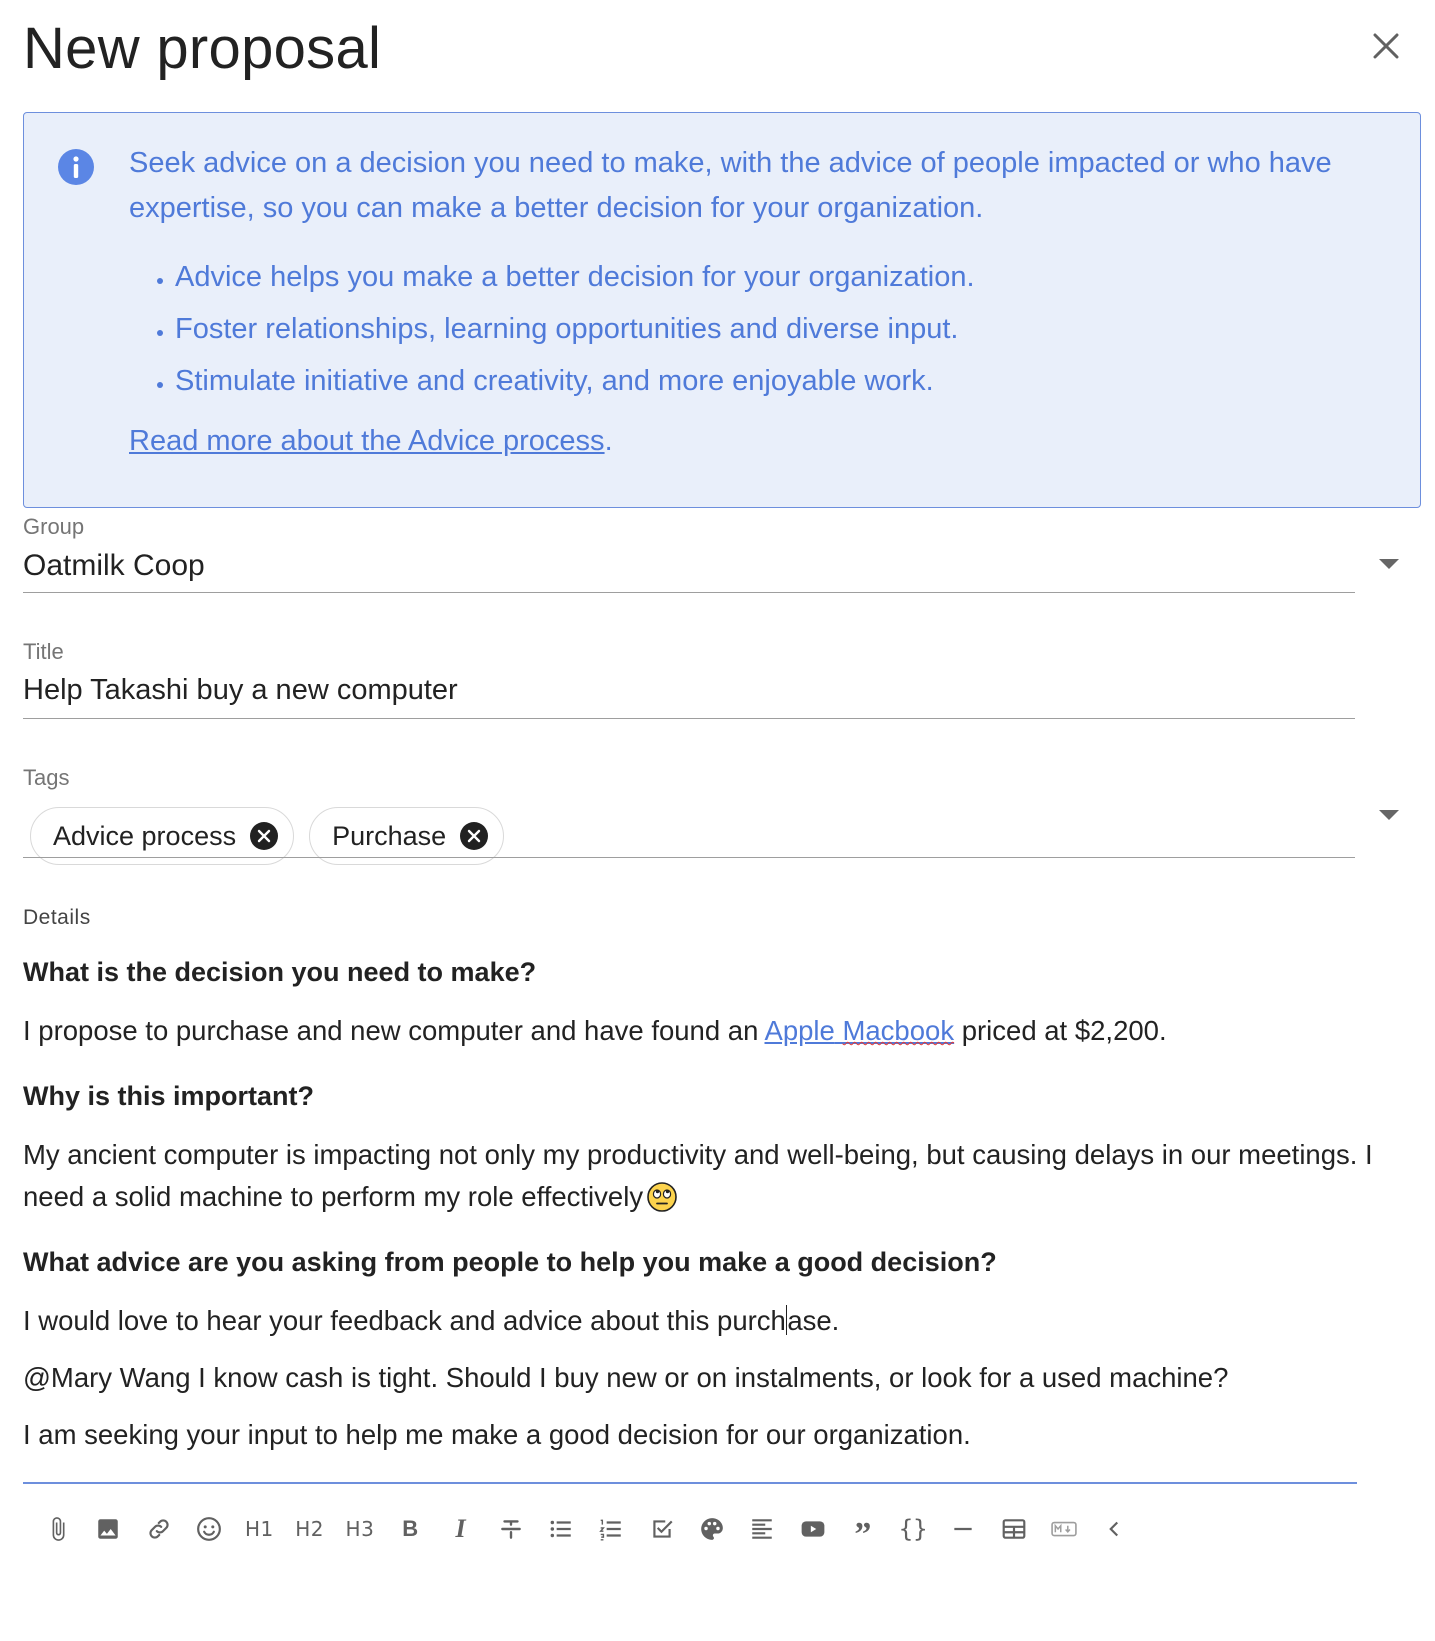 The height and width of the screenshot is (1641, 1435). I want to click on tag-chip-label: Advice process, so click(145, 835).